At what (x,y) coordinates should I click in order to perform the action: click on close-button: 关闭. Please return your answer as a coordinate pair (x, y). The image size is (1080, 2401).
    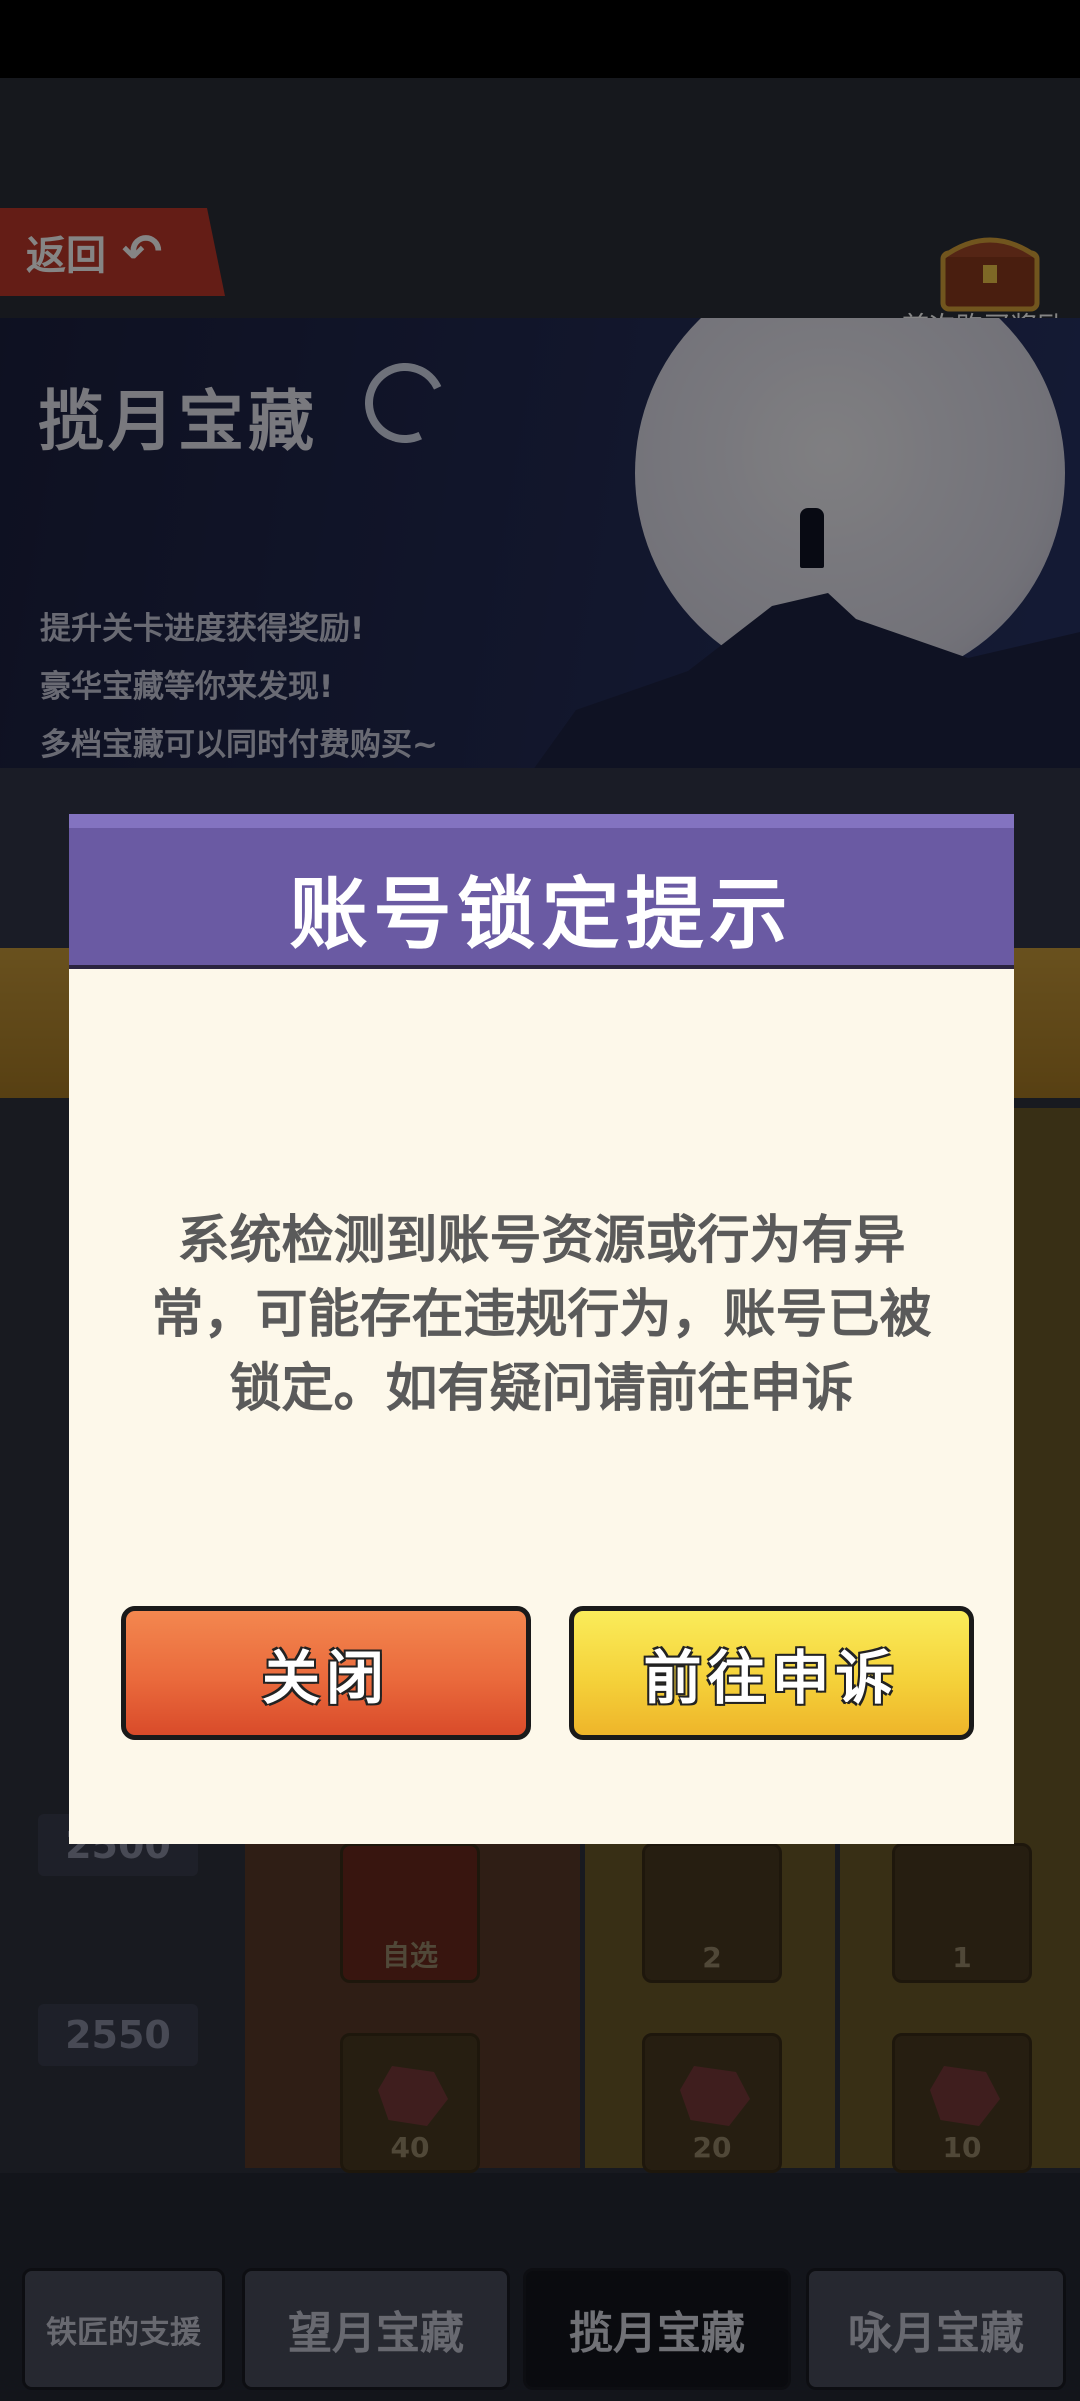
    Looking at the image, I should click on (326, 1673).